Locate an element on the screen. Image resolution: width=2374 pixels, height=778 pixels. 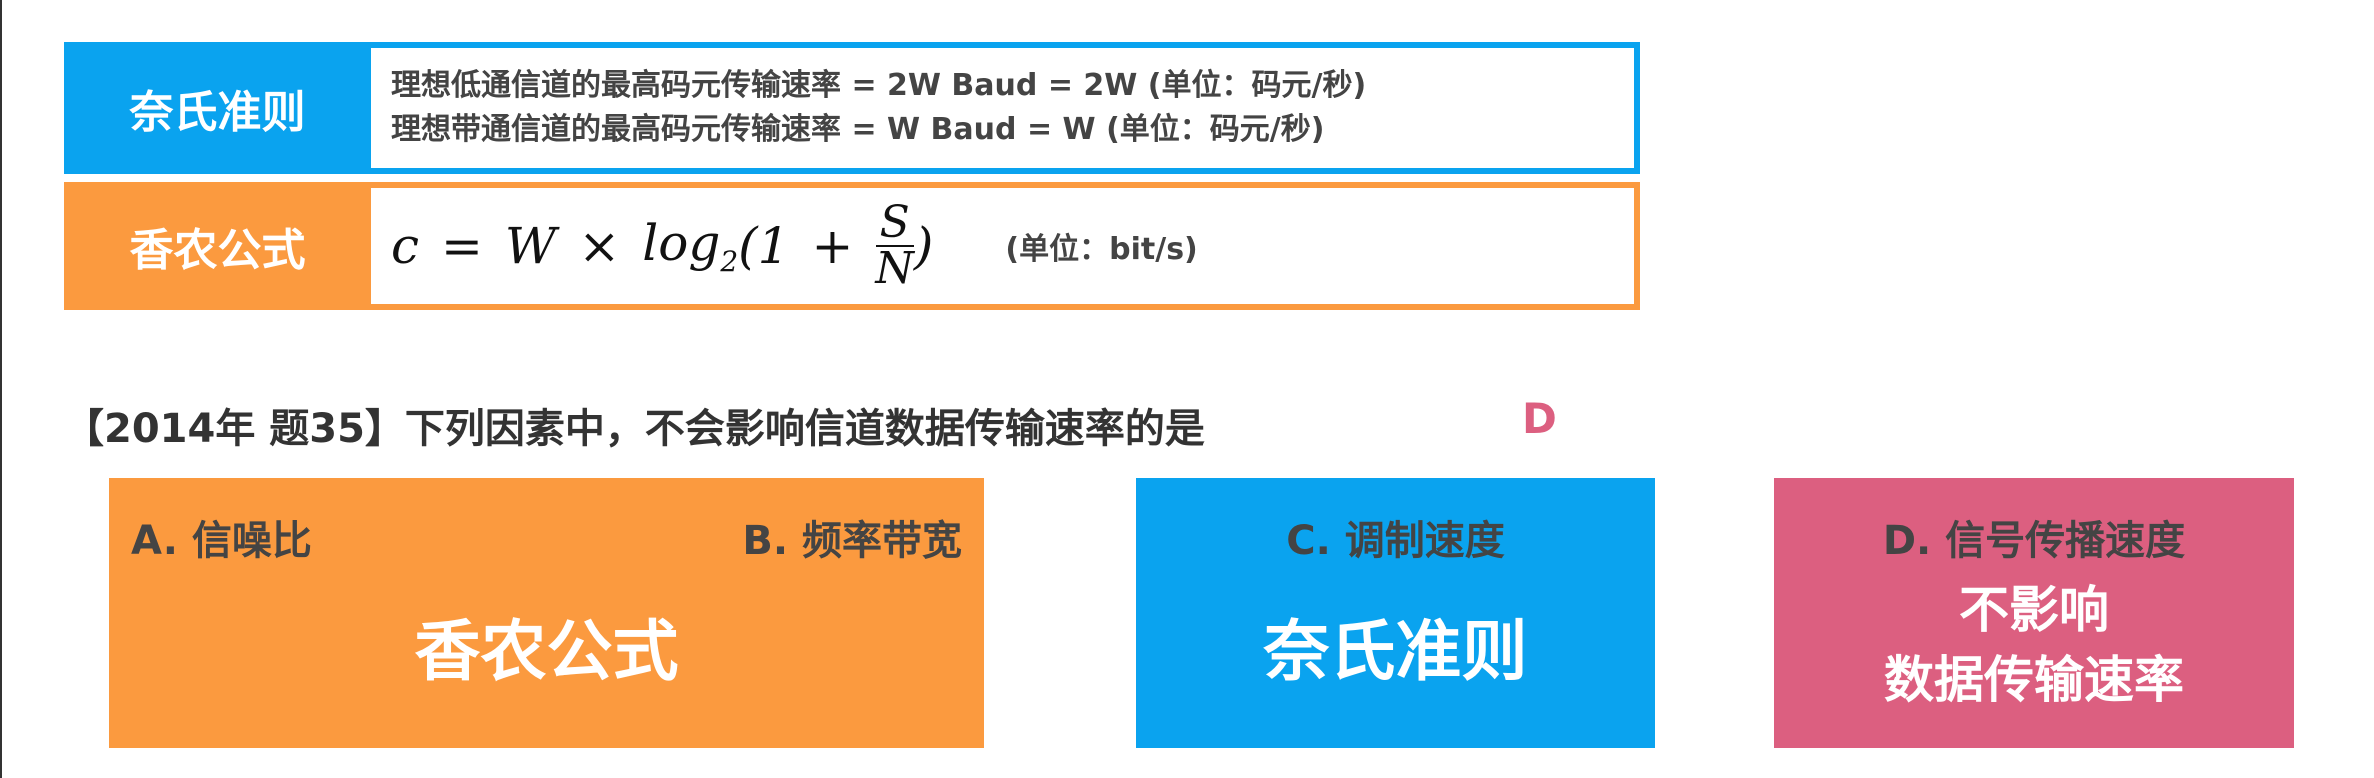
question-text: 【2014年 题35】下列因素中，不会影响信道数据传输速率的是 is located at coordinates (634, 429).